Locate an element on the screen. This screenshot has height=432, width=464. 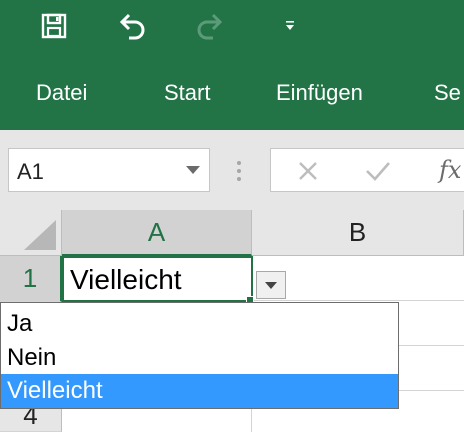
row-header-1: 1 is located at coordinates (31, 279).